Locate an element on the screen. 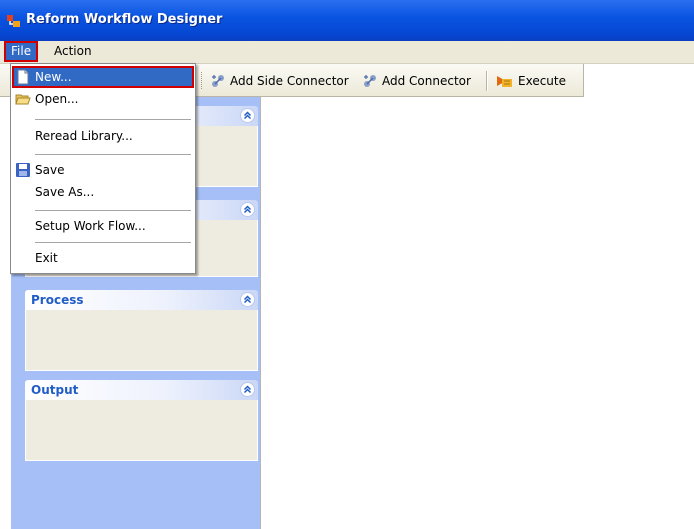 Image resolution: width=694 pixels, height=529 pixels. menu-item-save-label: Save is located at coordinates (50, 170).